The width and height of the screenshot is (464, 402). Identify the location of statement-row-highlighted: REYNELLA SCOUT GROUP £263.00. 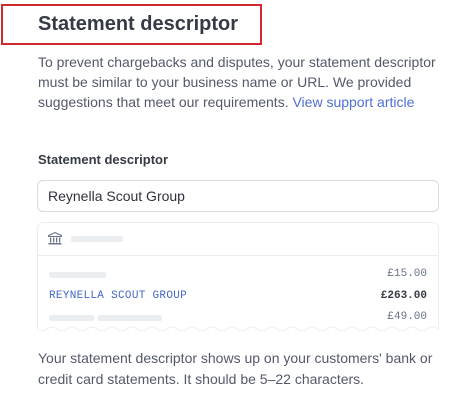
(238, 297).